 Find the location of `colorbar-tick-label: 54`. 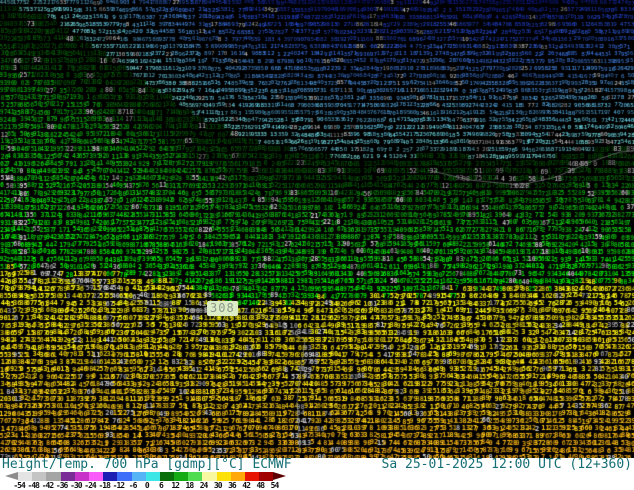

colorbar-tick-label: 54 is located at coordinates (275, 485).